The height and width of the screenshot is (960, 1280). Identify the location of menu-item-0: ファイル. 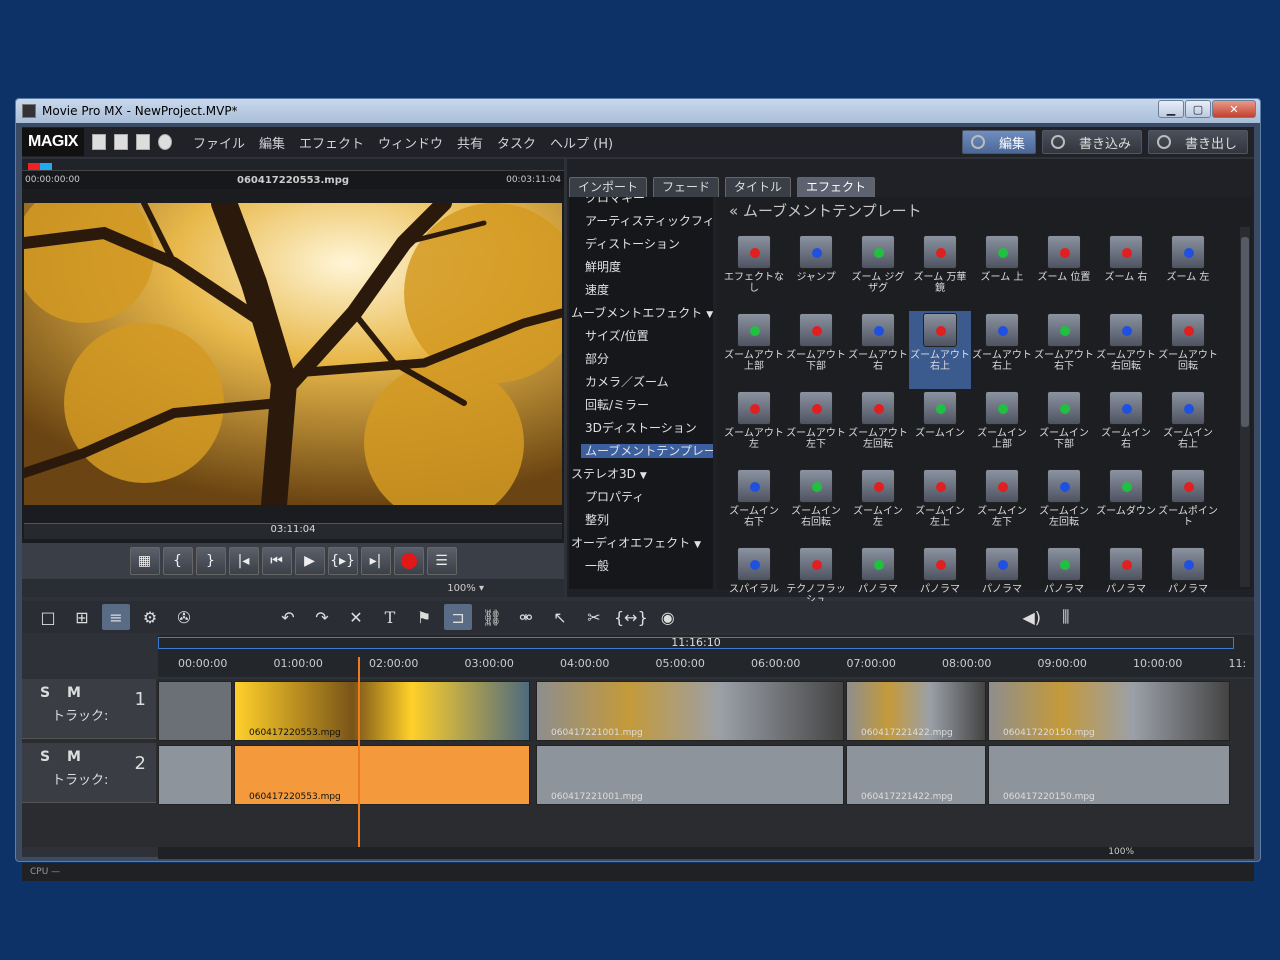
(219, 142).